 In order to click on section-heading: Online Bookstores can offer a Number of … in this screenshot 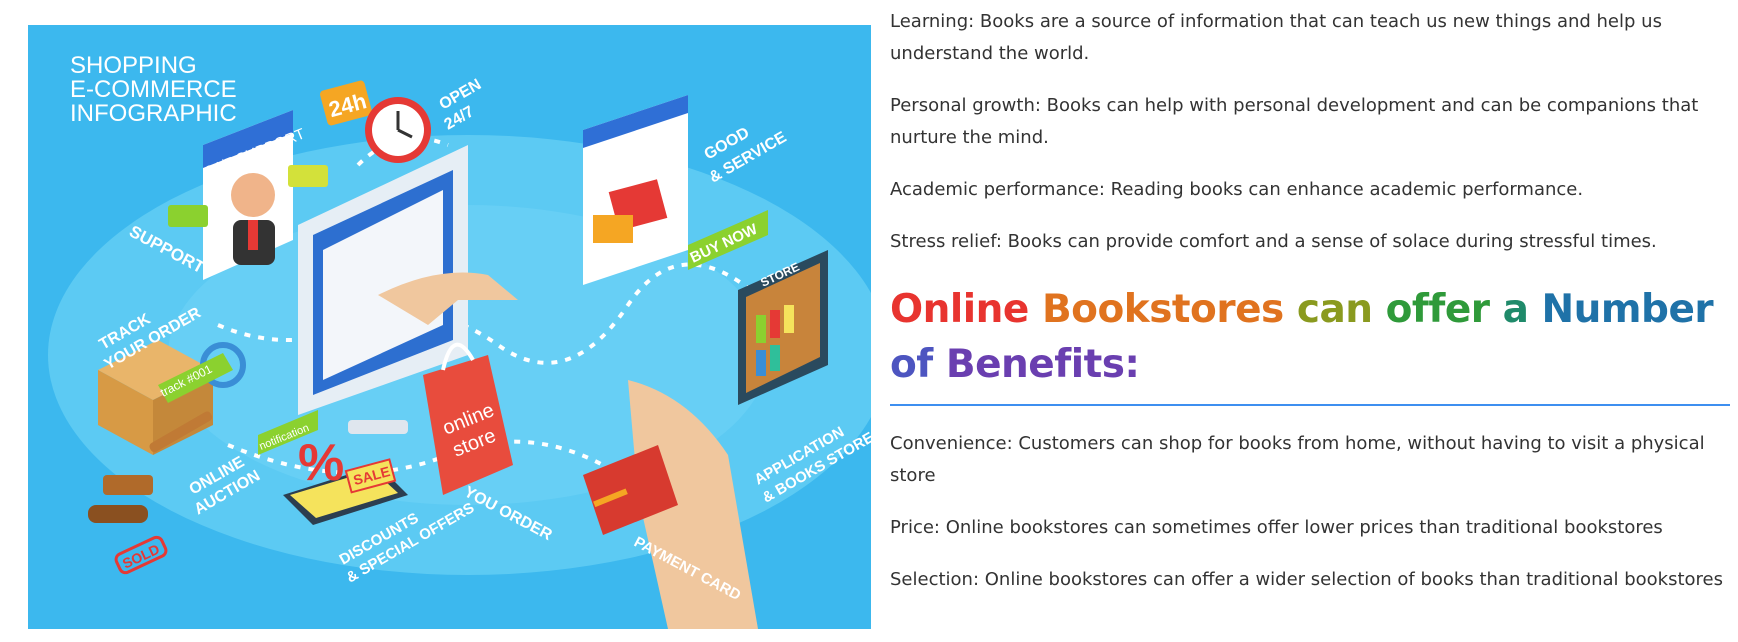, I will do `click(1310, 337)`.